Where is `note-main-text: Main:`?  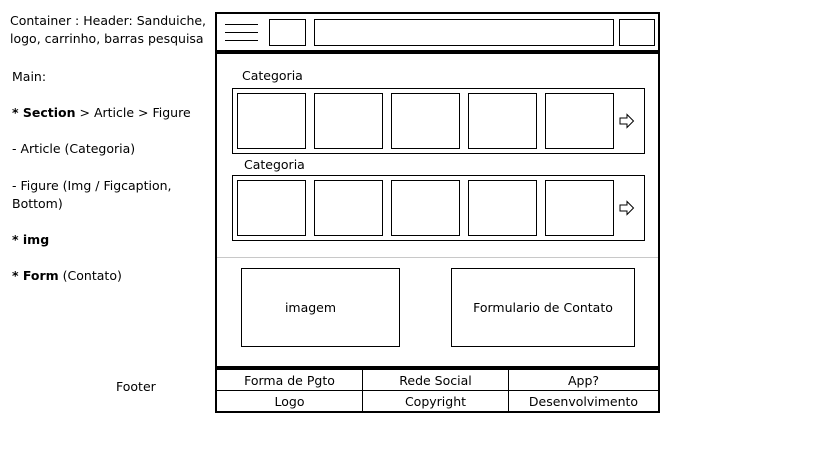
note-main-text: Main: is located at coordinates (29, 76).